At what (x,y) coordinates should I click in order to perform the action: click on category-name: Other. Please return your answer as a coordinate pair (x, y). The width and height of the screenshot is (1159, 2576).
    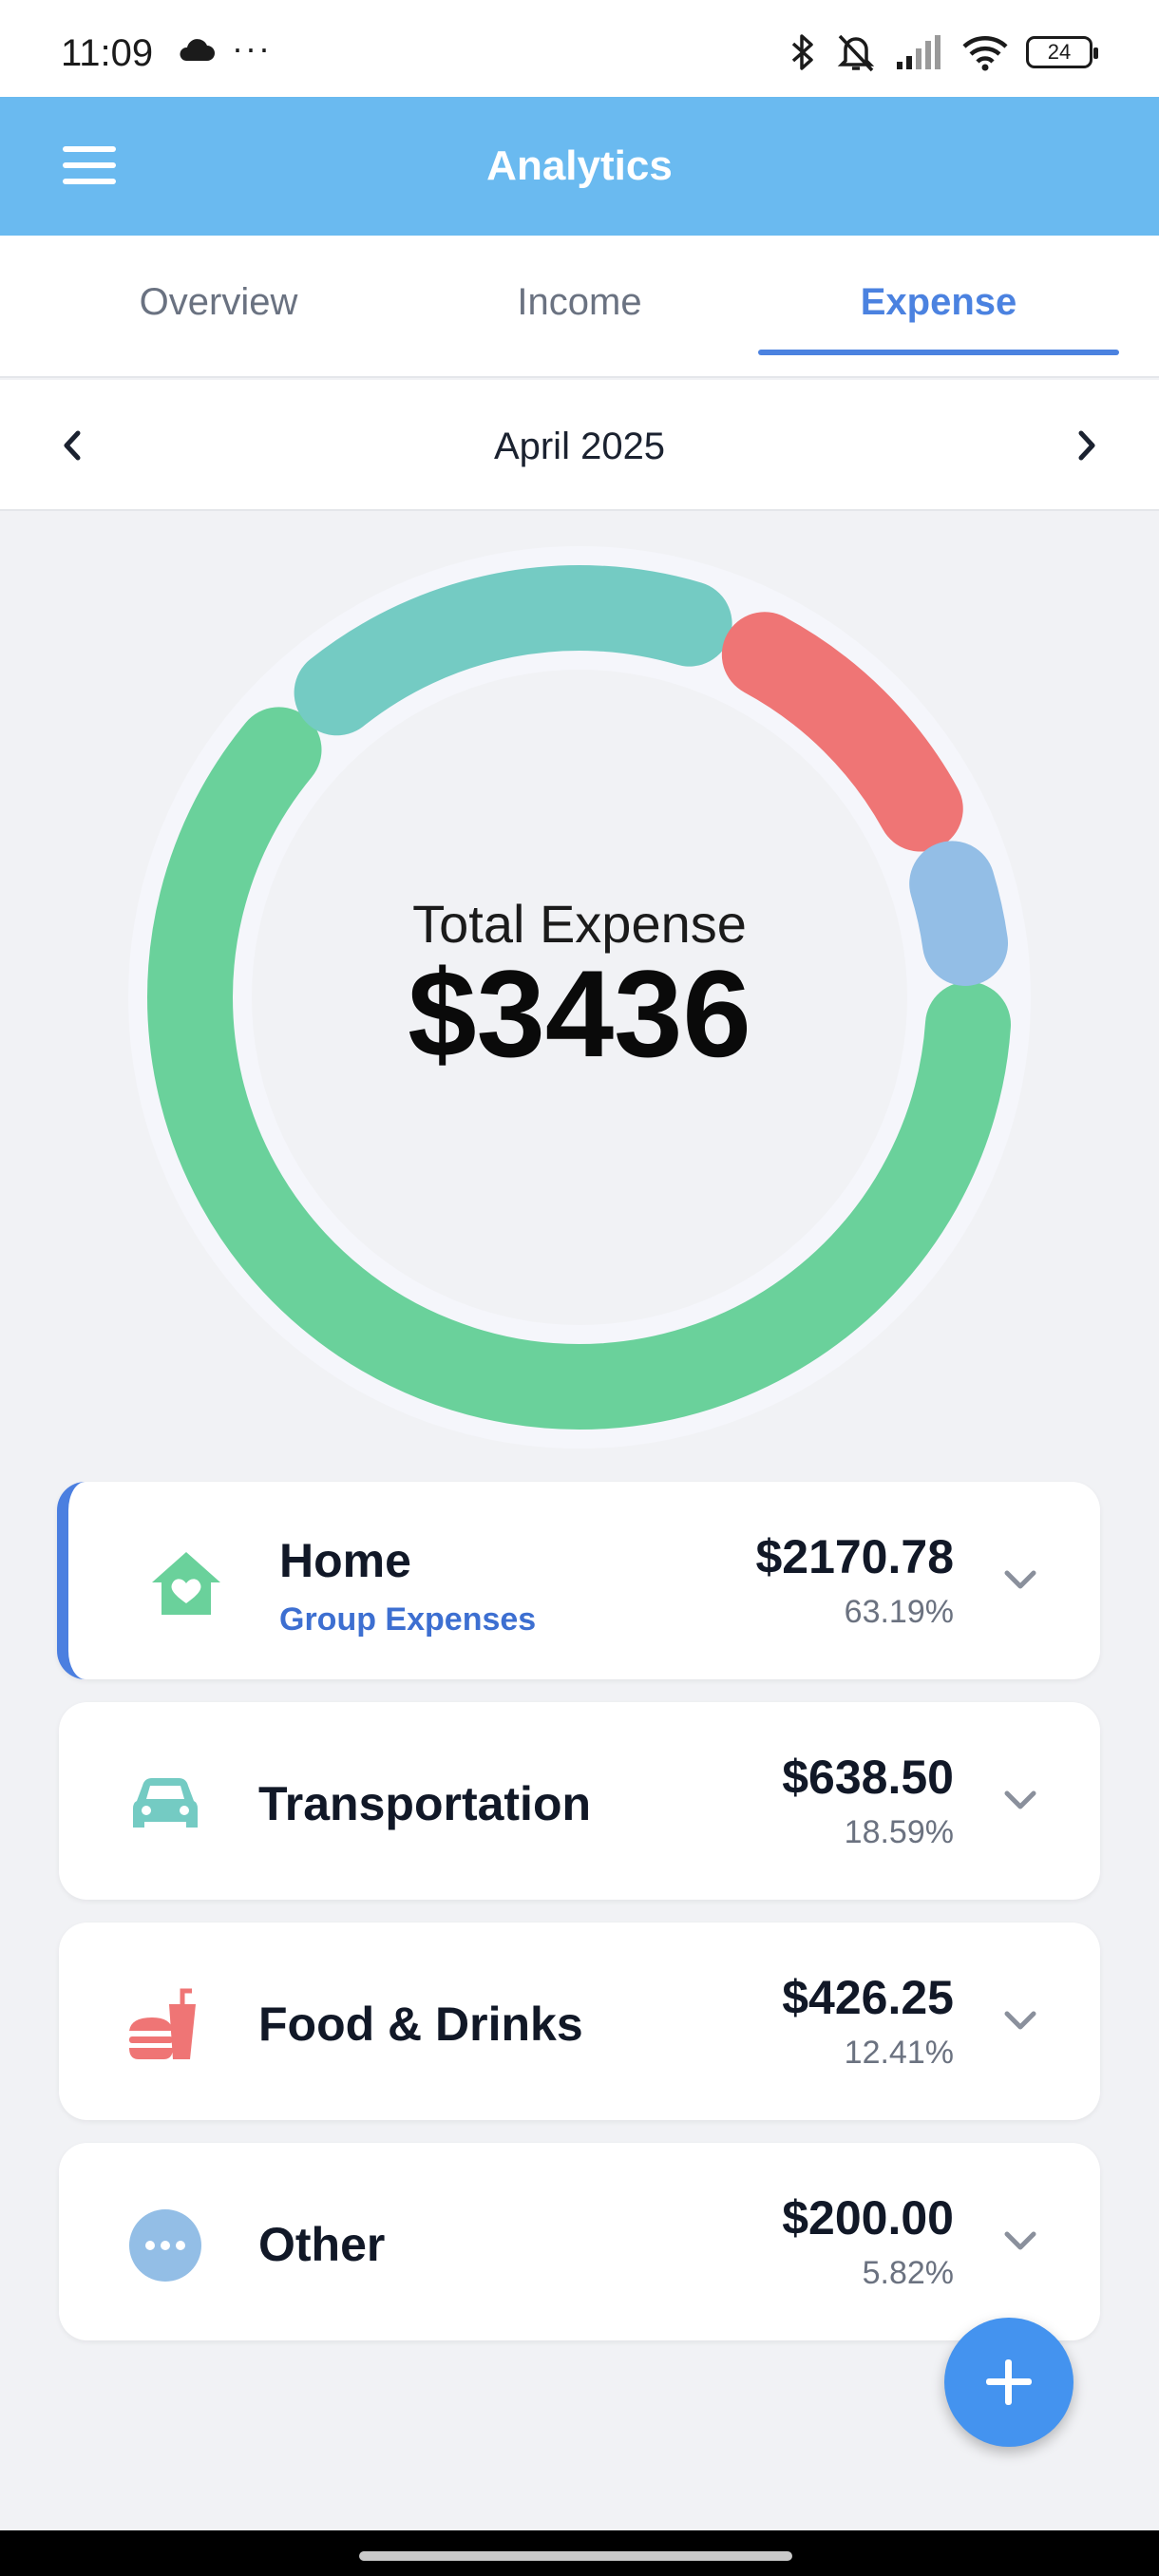
    Looking at the image, I should click on (322, 2244).